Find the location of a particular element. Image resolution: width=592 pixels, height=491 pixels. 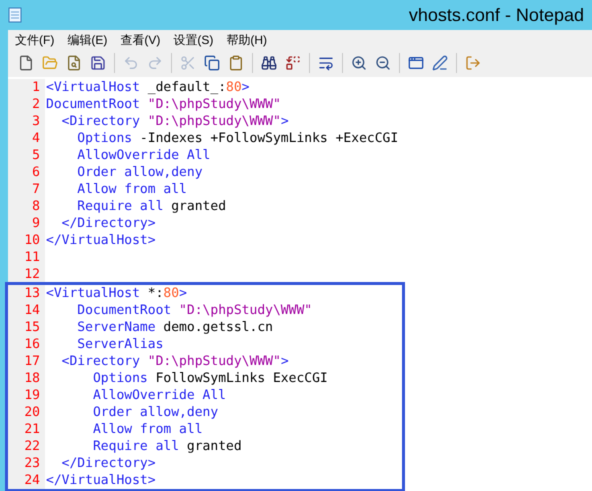

menu-item: 编辑(E) is located at coordinates (87, 40).